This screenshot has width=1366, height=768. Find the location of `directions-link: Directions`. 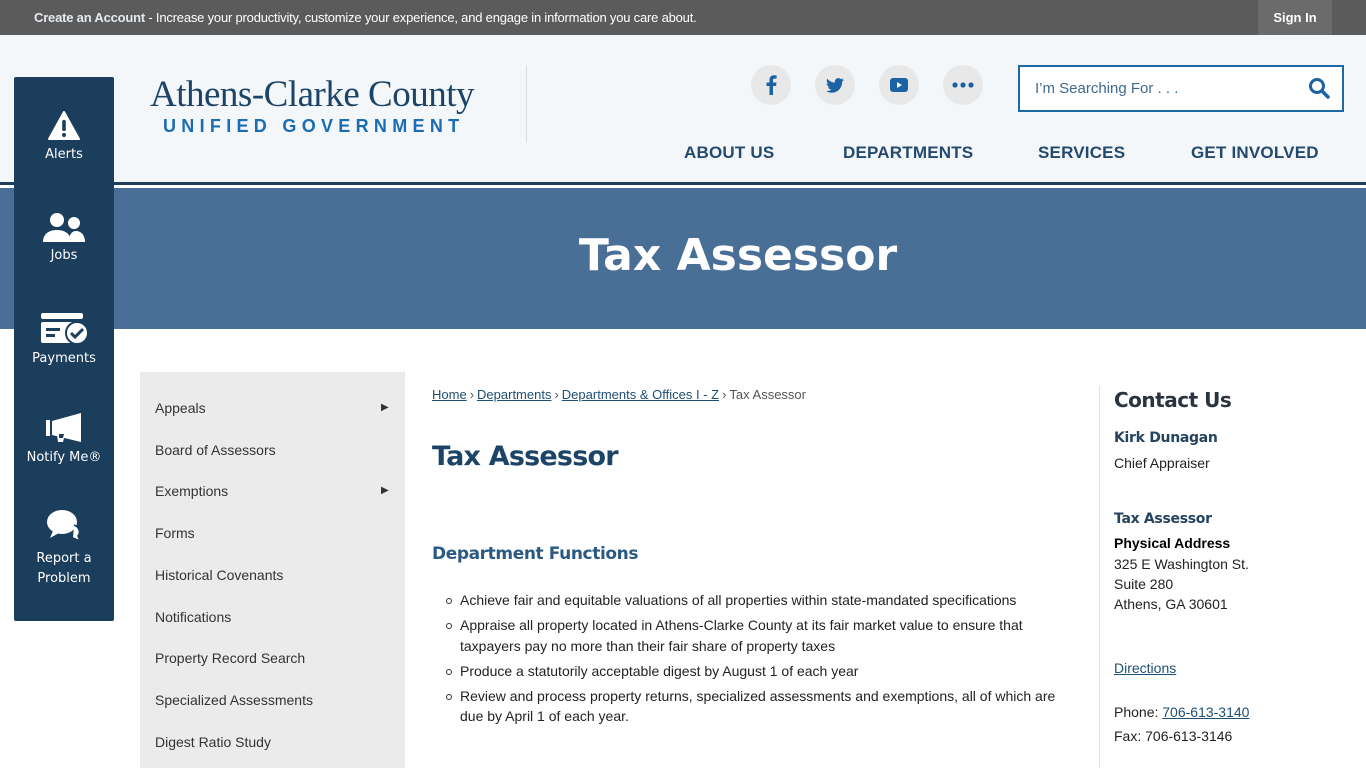

directions-link: Directions is located at coordinates (1145, 668).